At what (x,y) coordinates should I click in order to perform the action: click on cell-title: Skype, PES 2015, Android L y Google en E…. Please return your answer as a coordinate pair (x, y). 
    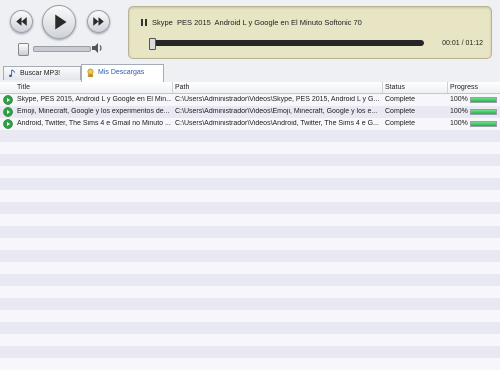
    Looking at the image, I should click on (94, 99).